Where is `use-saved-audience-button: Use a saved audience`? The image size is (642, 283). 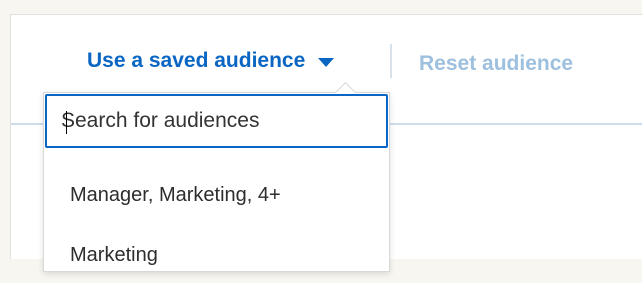
use-saved-audience-button: Use a saved audience is located at coordinates (211, 61).